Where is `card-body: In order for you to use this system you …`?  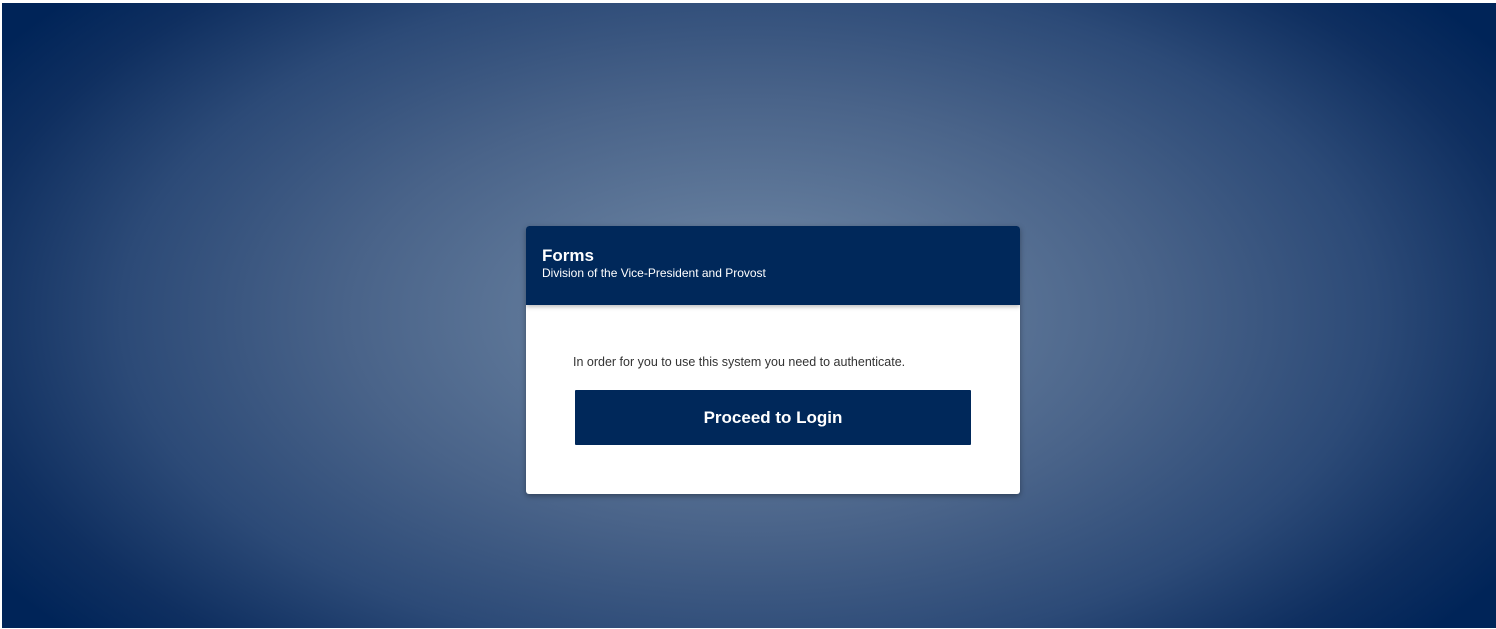 card-body: In order for you to use this system you … is located at coordinates (773, 399).